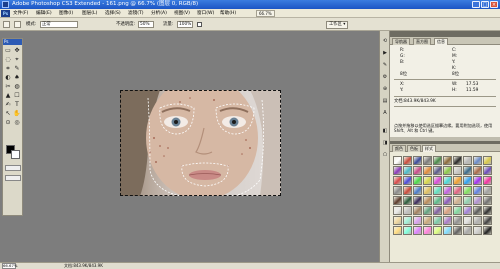  What do you see at coordinates (422, 41) in the screenshot?
I see `tab-histogram: 直方图` at bounding box center [422, 41].